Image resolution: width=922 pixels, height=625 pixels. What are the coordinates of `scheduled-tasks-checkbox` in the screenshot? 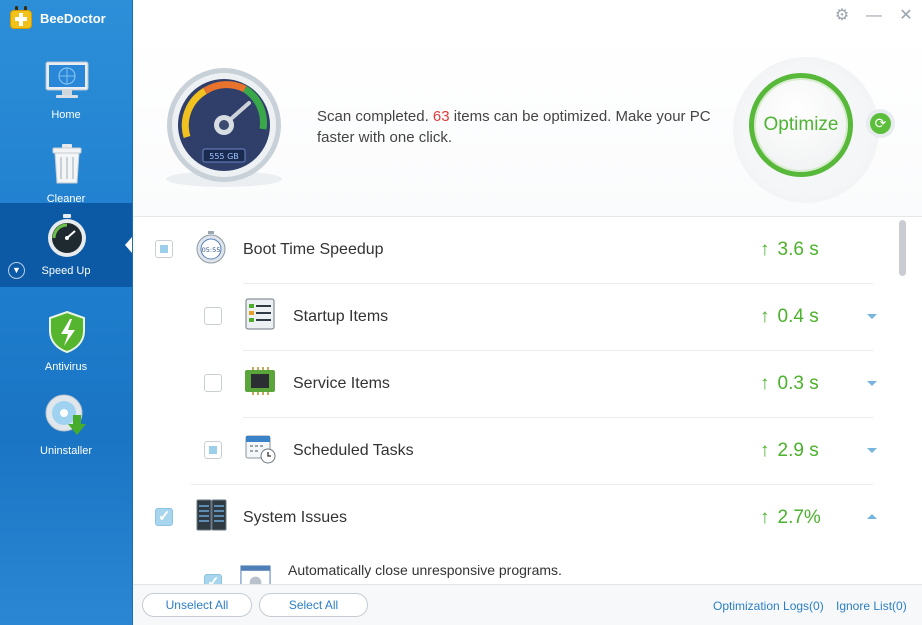 It's located at (213, 450).